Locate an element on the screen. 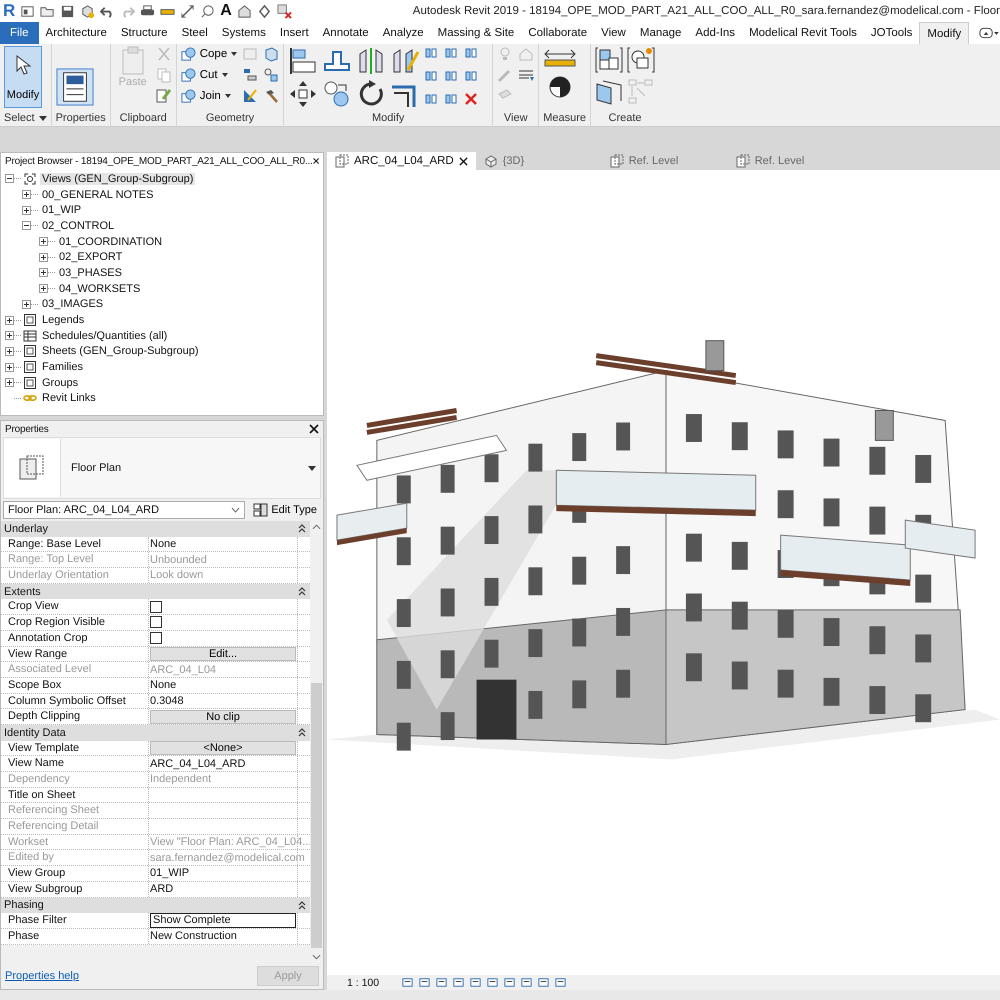 The width and height of the screenshot is (1000, 1000). group-header: Extents is located at coordinates (22, 592).